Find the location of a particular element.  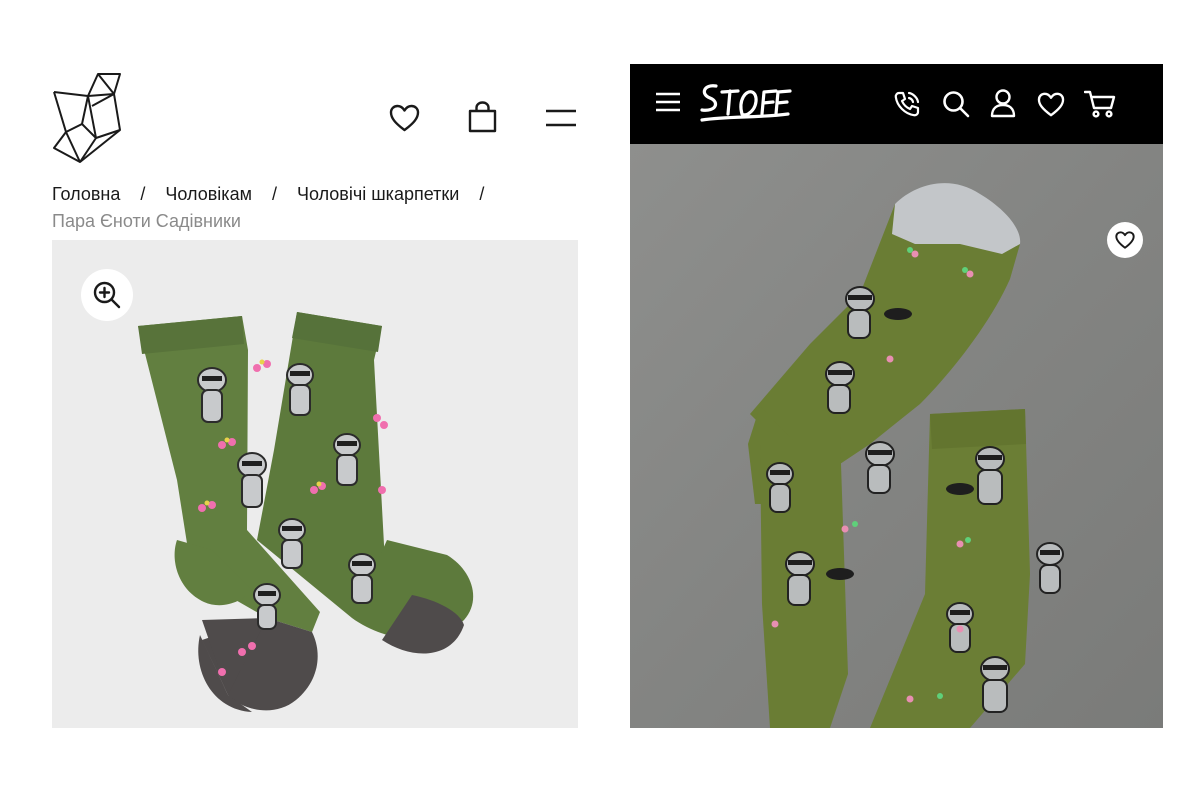

top-navigation-bar is located at coordinates (896, 104).